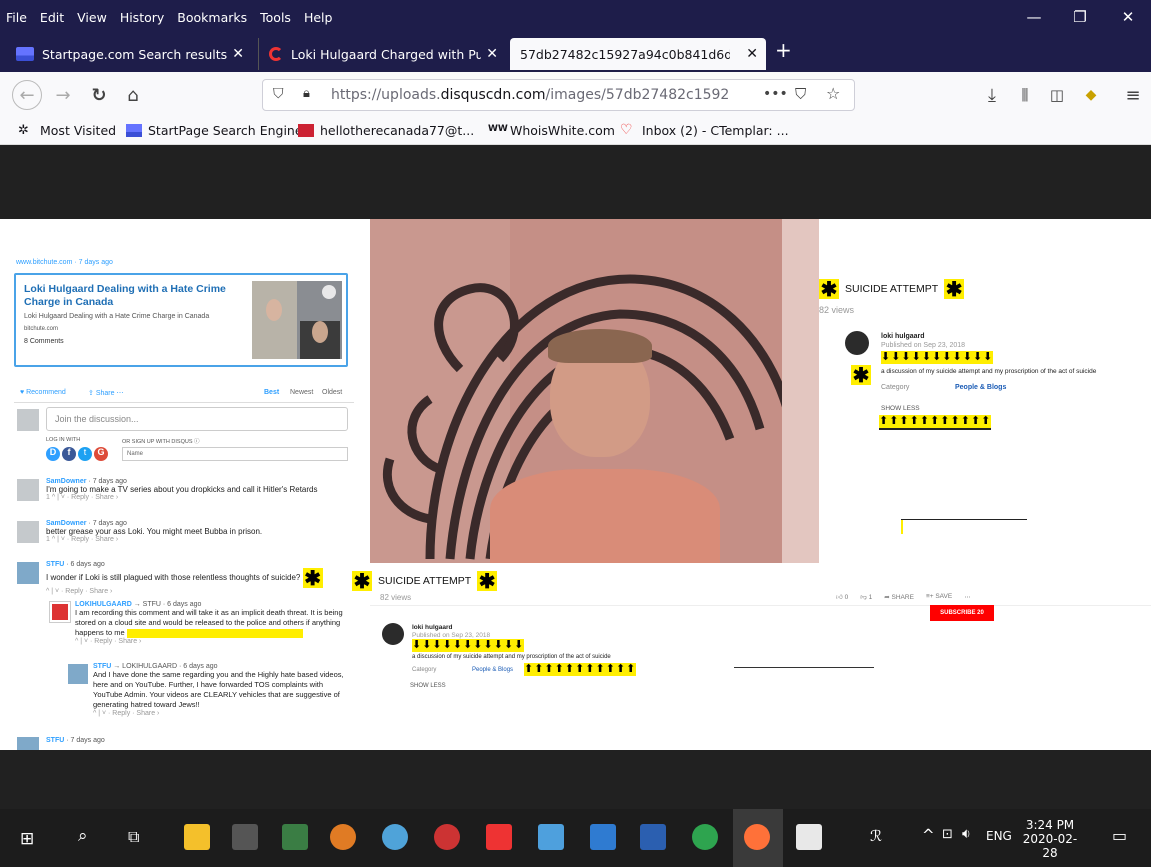 The width and height of the screenshot is (1151, 867). What do you see at coordinates (1057, 95) in the screenshot?
I see `sidebar-icon: ◫` at bounding box center [1057, 95].